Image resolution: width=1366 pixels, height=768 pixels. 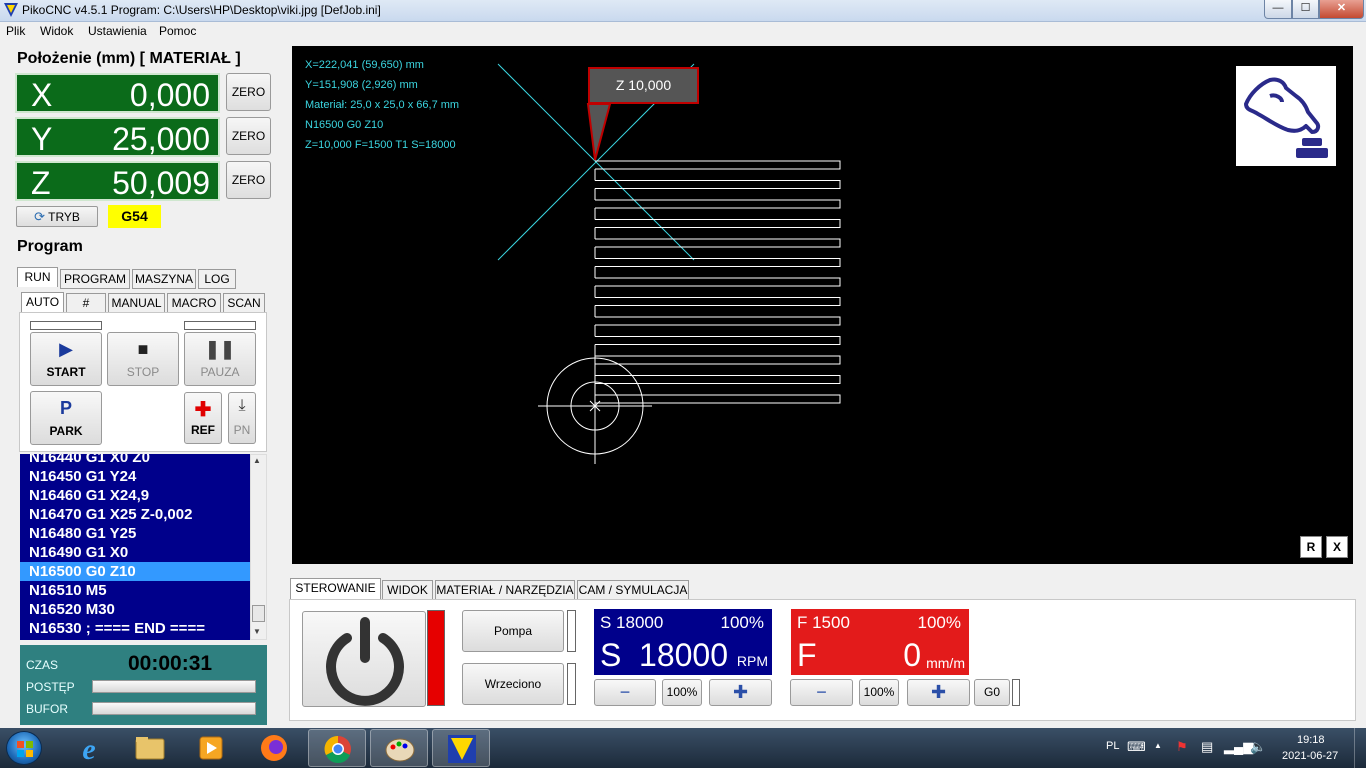 I want to click on taskbar-media, so click(x=211, y=748).